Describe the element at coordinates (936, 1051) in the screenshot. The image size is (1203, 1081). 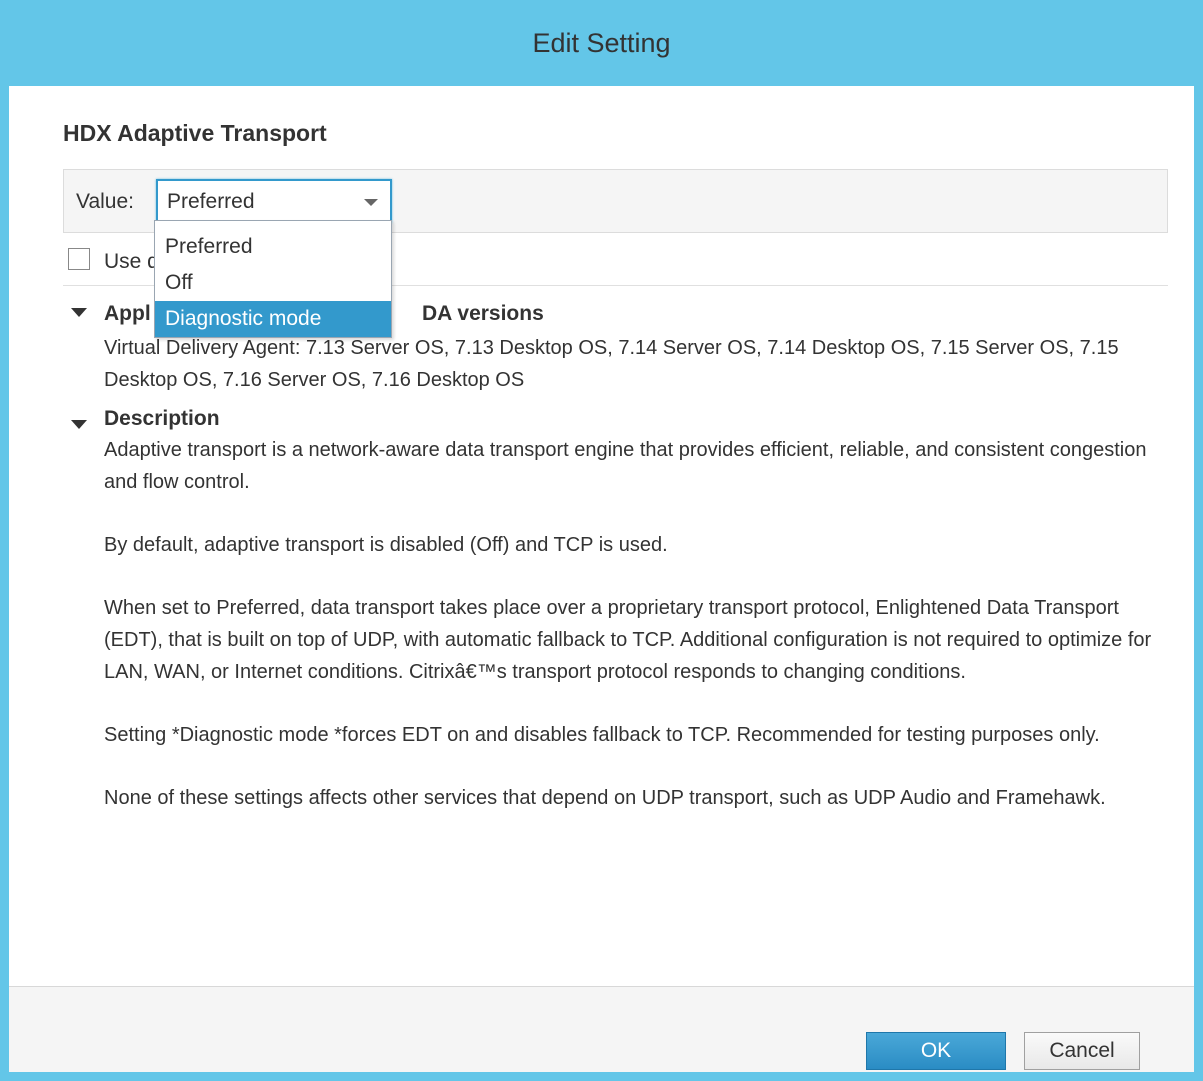
I see `ok-button: OK` at that location.